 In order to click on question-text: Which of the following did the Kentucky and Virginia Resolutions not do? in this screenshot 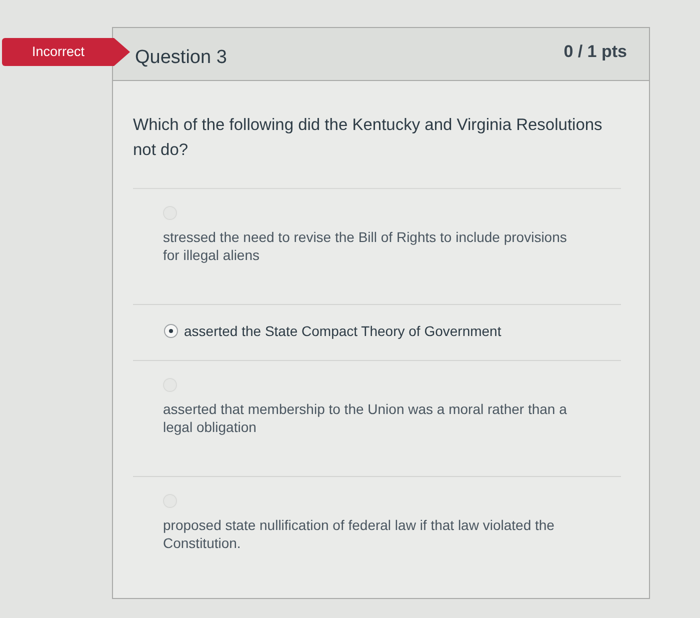, I will do `click(368, 138)`.